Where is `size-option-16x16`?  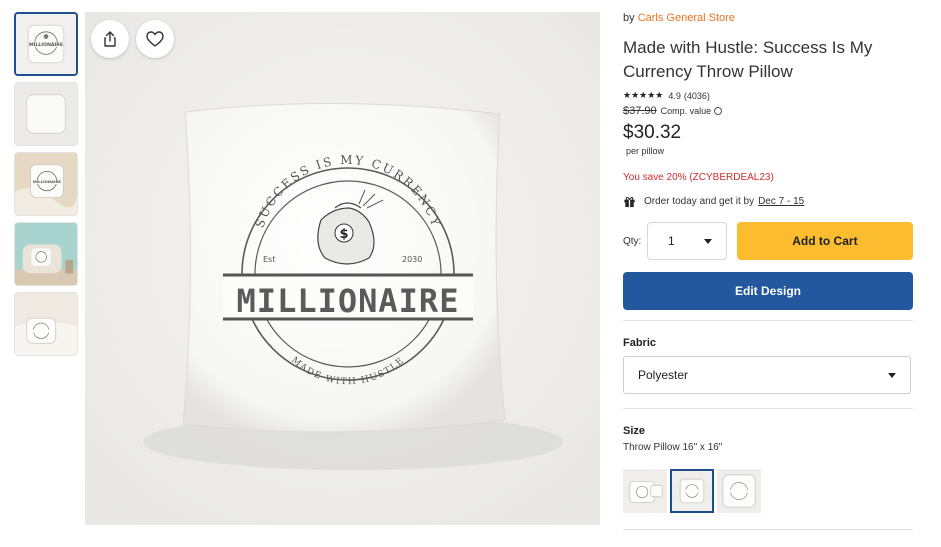
size-option-16x16 is located at coordinates (692, 491).